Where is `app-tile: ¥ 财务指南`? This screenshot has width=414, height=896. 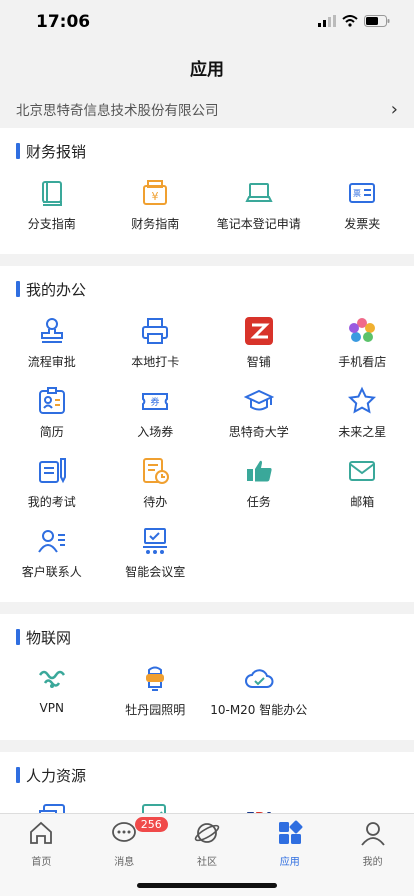
app-tile: ¥ 财务指南 is located at coordinates (156, 209).